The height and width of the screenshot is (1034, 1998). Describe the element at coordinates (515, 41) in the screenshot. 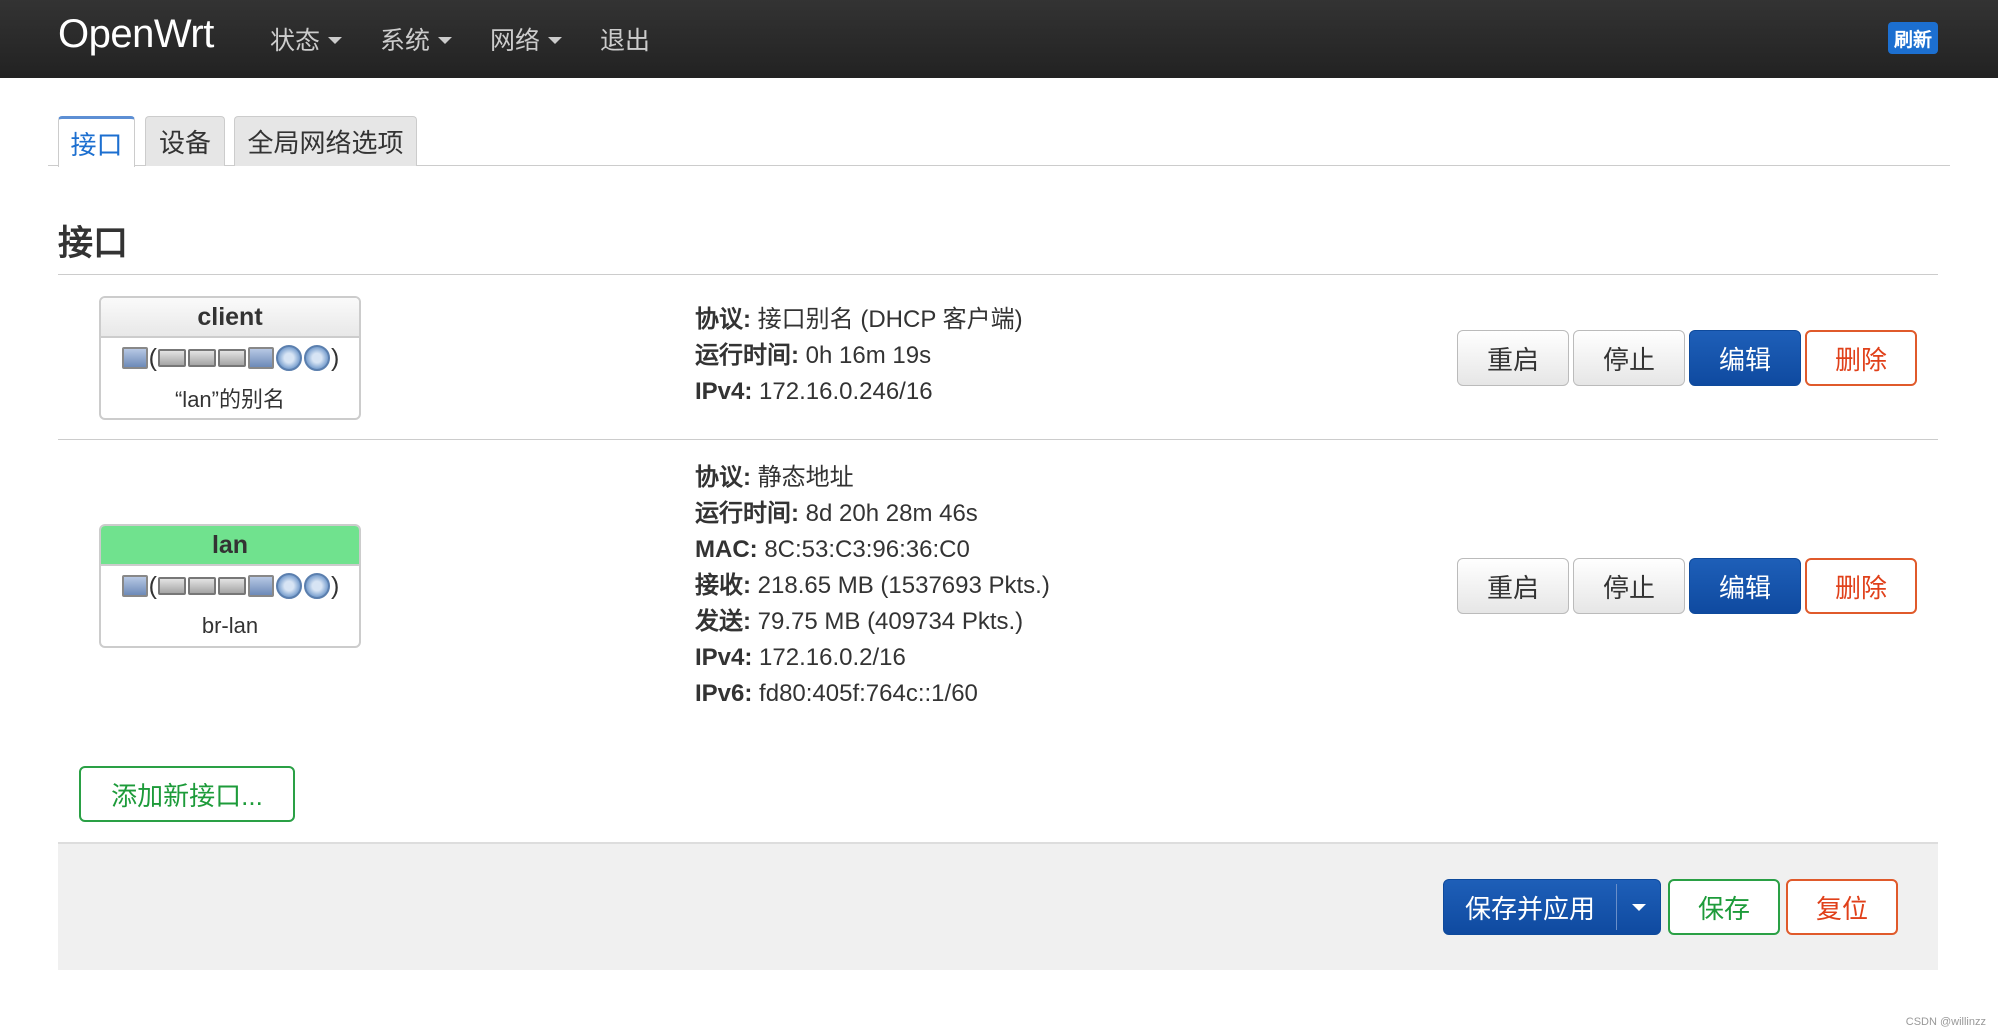

I see `menu-network-label: 网络` at that location.